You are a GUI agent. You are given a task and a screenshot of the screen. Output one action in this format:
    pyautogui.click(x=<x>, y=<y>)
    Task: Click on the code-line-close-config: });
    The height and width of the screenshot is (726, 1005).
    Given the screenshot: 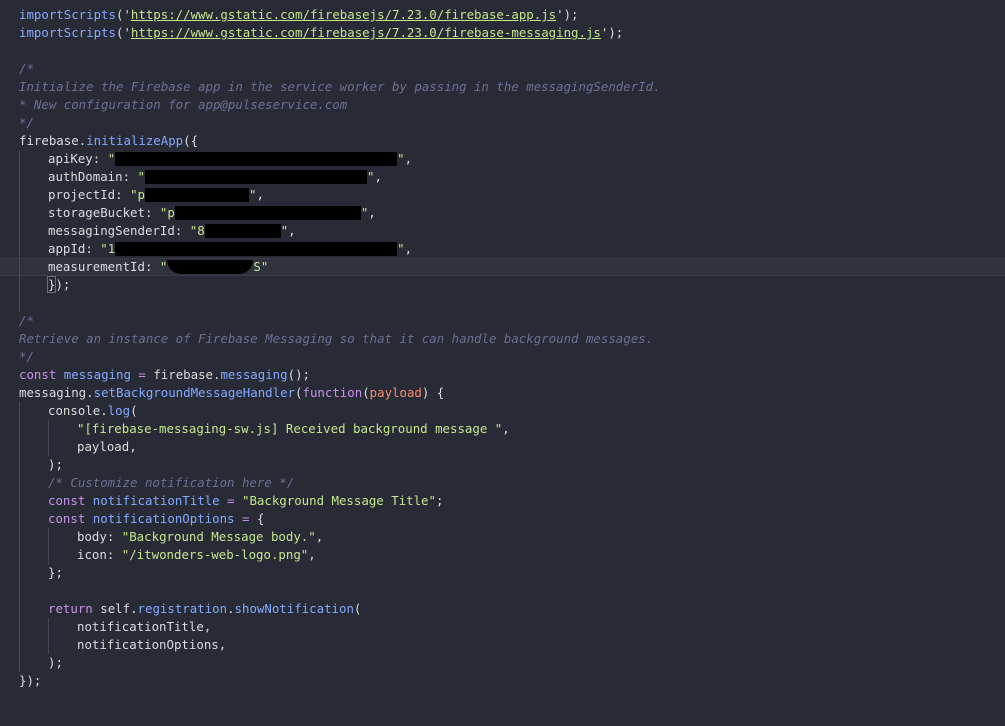 What is the action you would take?
    pyautogui.click(x=502, y=285)
    